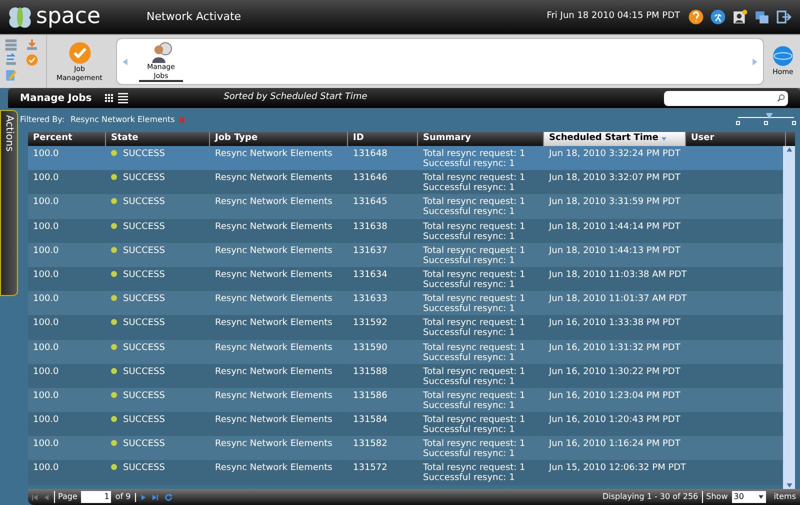 This screenshot has width=800, height=505. What do you see at coordinates (405, 400) in the screenshot?
I see `table-row: 100.0 SUCCESS Resync Network Elements 131586 Total resync request: 1 Successful resync: 1 Jun 16, 2010 1:23:04 PM PDT` at bounding box center [405, 400].